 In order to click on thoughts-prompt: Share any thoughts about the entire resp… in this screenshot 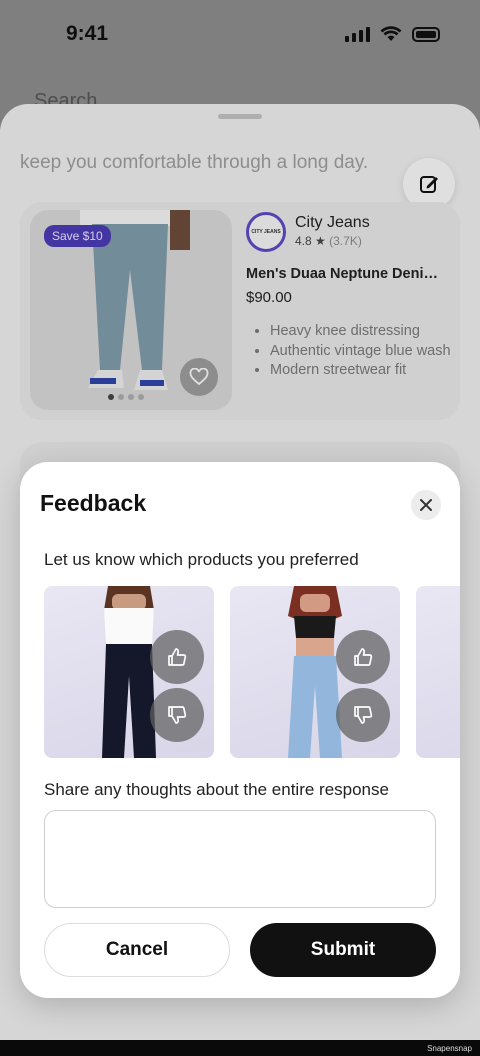, I will do `click(216, 789)`.